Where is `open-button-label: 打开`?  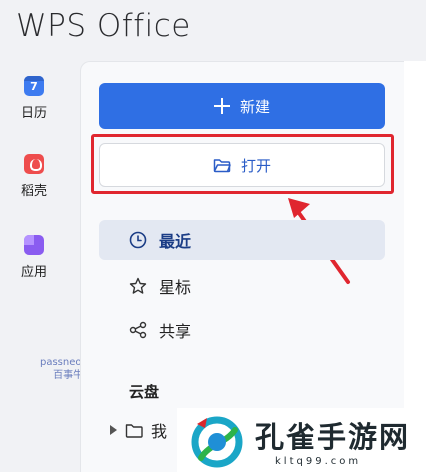 open-button-label: 打开 is located at coordinates (255, 165).